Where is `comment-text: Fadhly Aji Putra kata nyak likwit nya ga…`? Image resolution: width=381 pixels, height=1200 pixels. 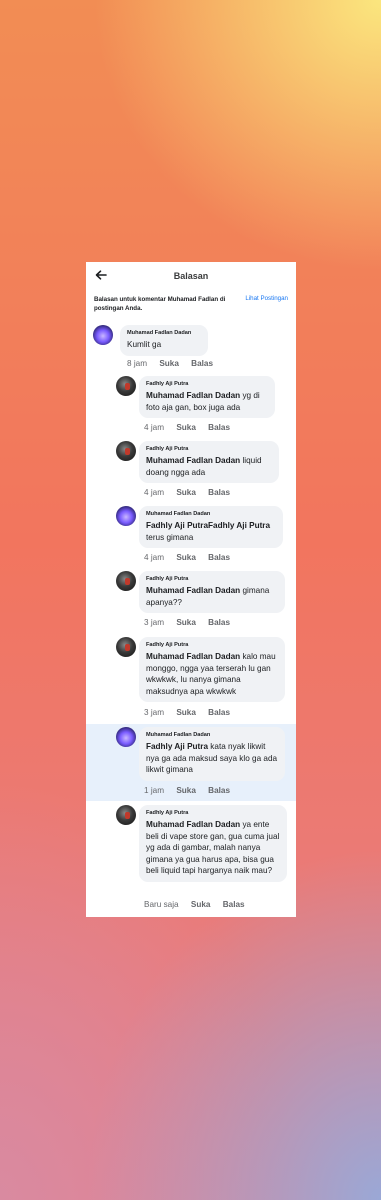 comment-text: Fadhly Aji Putra kata nyak likwit nya ga… is located at coordinates (212, 758).